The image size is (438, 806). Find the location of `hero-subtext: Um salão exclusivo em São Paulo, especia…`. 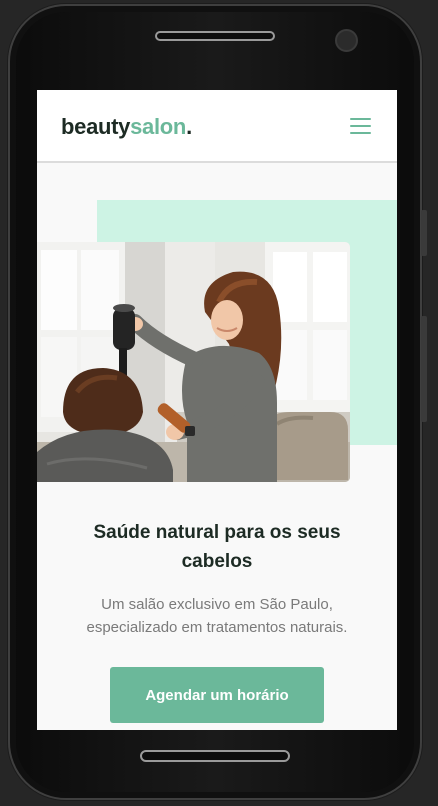

hero-subtext: Um salão exclusivo em São Paulo, especia… is located at coordinates (217, 616).